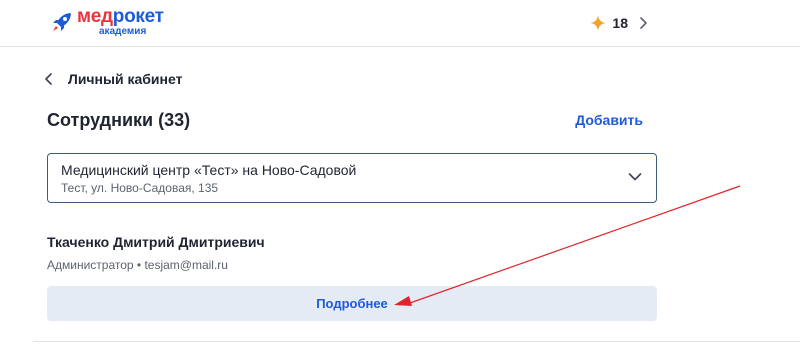  What do you see at coordinates (416, 341) in the screenshot?
I see `list-divider` at bounding box center [416, 341].